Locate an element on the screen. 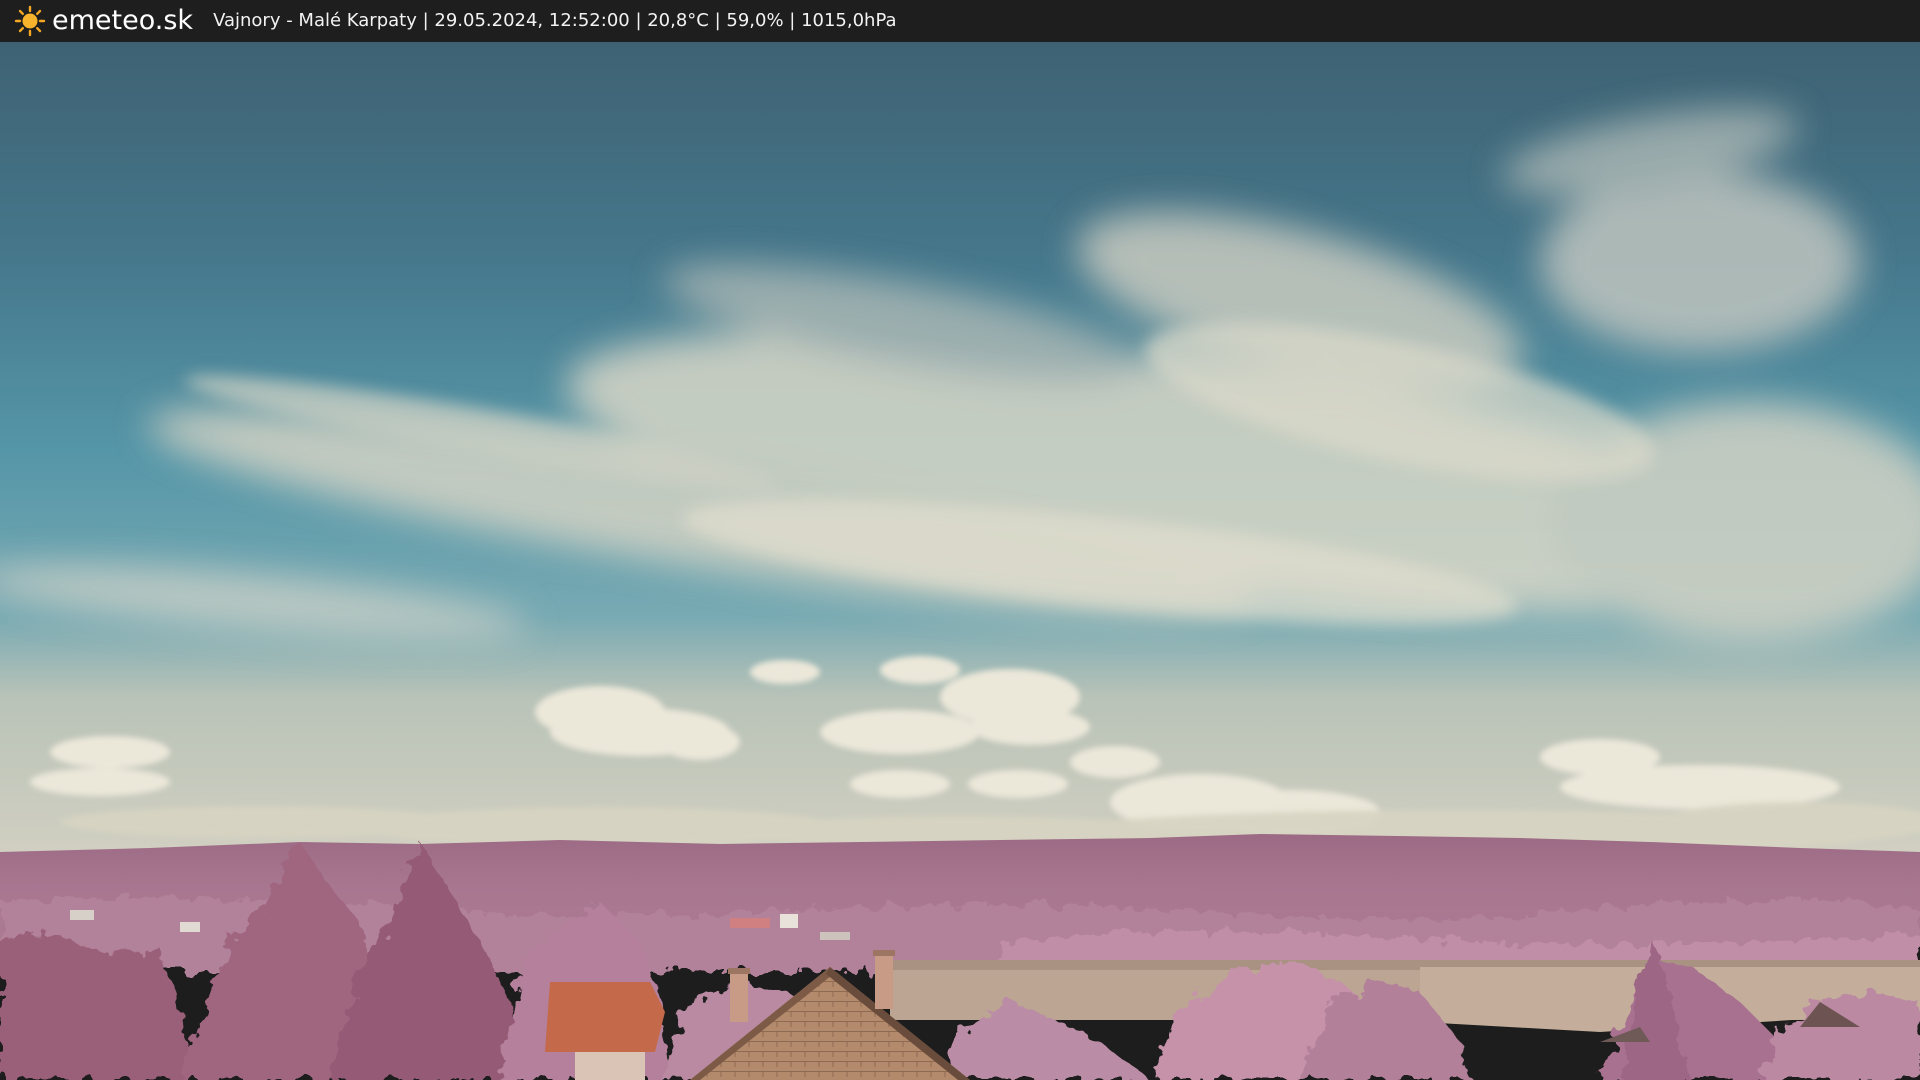  brand-name: emeteo.sk is located at coordinates (123, 20).